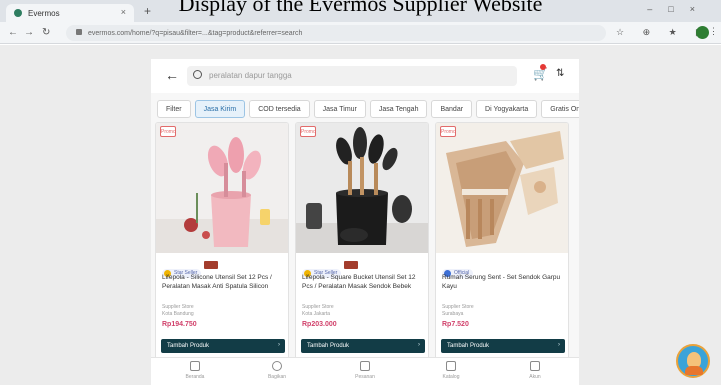 The width and height of the screenshot is (721, 385). I want to click on seller-badges: Official, so click(458, 269).